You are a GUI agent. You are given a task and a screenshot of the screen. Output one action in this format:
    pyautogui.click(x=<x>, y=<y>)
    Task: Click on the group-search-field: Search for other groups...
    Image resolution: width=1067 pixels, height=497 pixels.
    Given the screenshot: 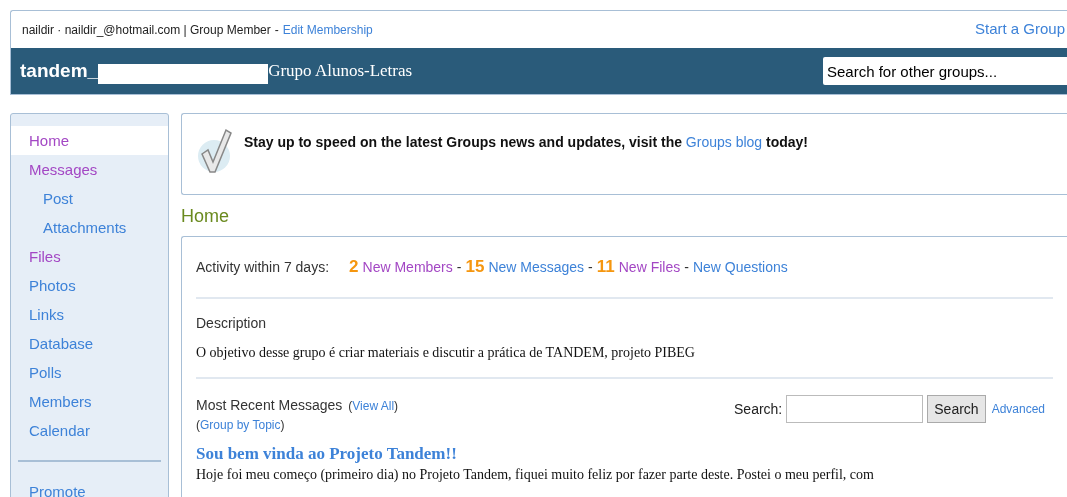 What is the action you would take?
    pyautogui.click(x=945, y=71)
    